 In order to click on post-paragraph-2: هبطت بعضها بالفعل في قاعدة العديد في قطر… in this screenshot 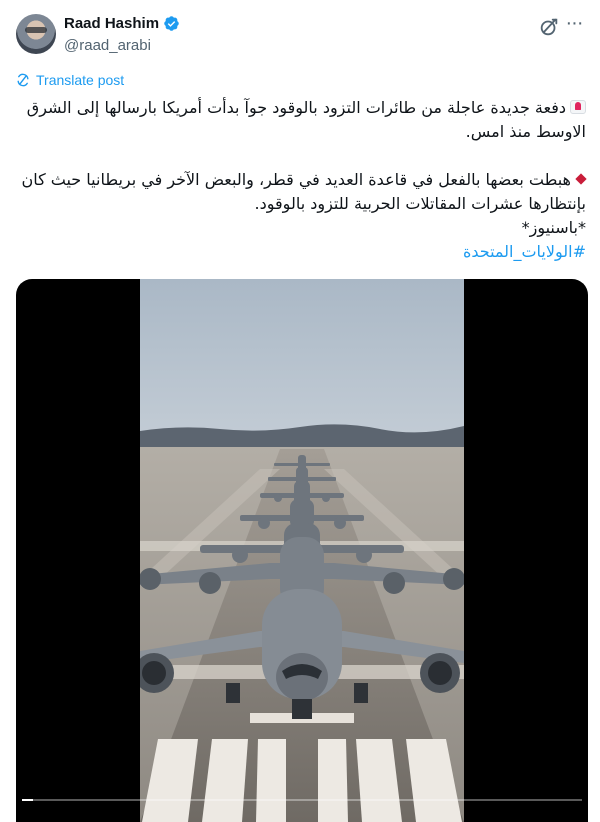, I will do `click(301, 192)`.